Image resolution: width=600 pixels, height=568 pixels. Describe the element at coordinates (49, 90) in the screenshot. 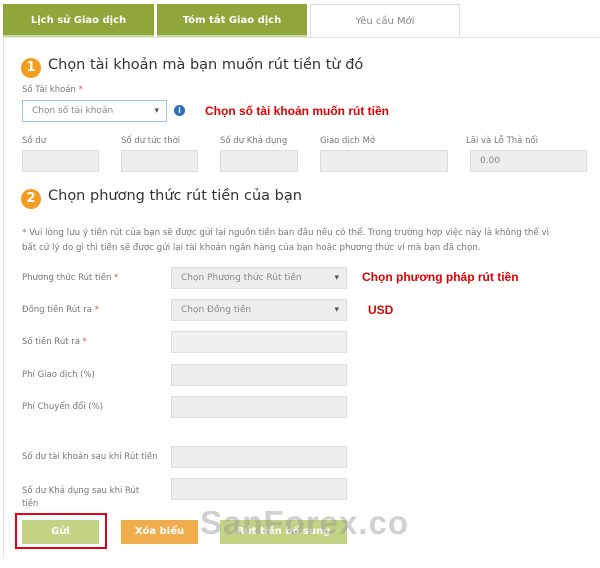

I see `account-label-text: Số Tài khoản` at that location.